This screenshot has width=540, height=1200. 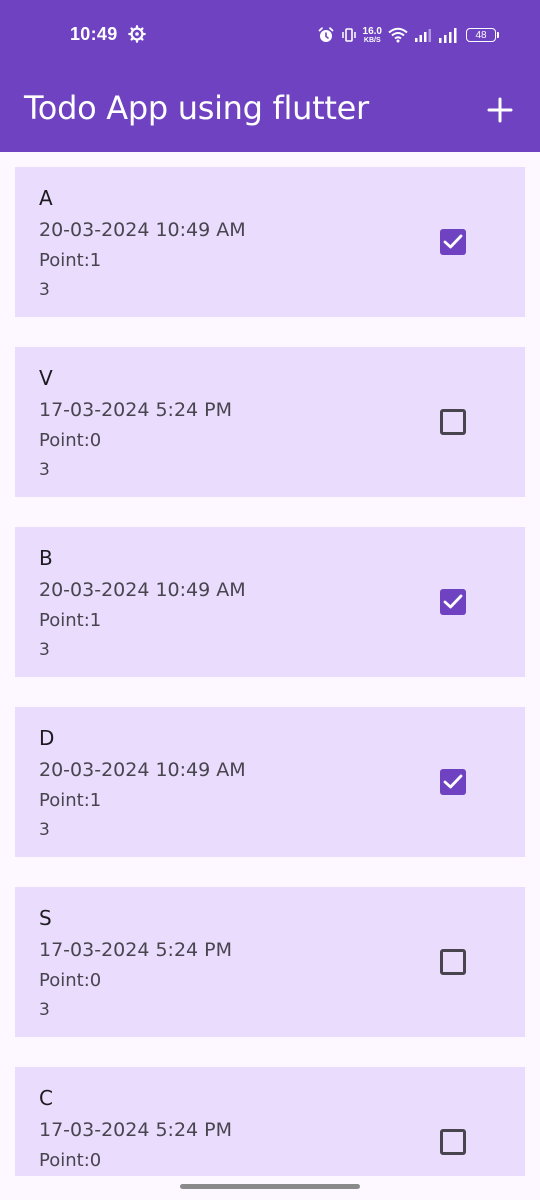 I want to click on wifi-icon, so click(x=398, y=35).